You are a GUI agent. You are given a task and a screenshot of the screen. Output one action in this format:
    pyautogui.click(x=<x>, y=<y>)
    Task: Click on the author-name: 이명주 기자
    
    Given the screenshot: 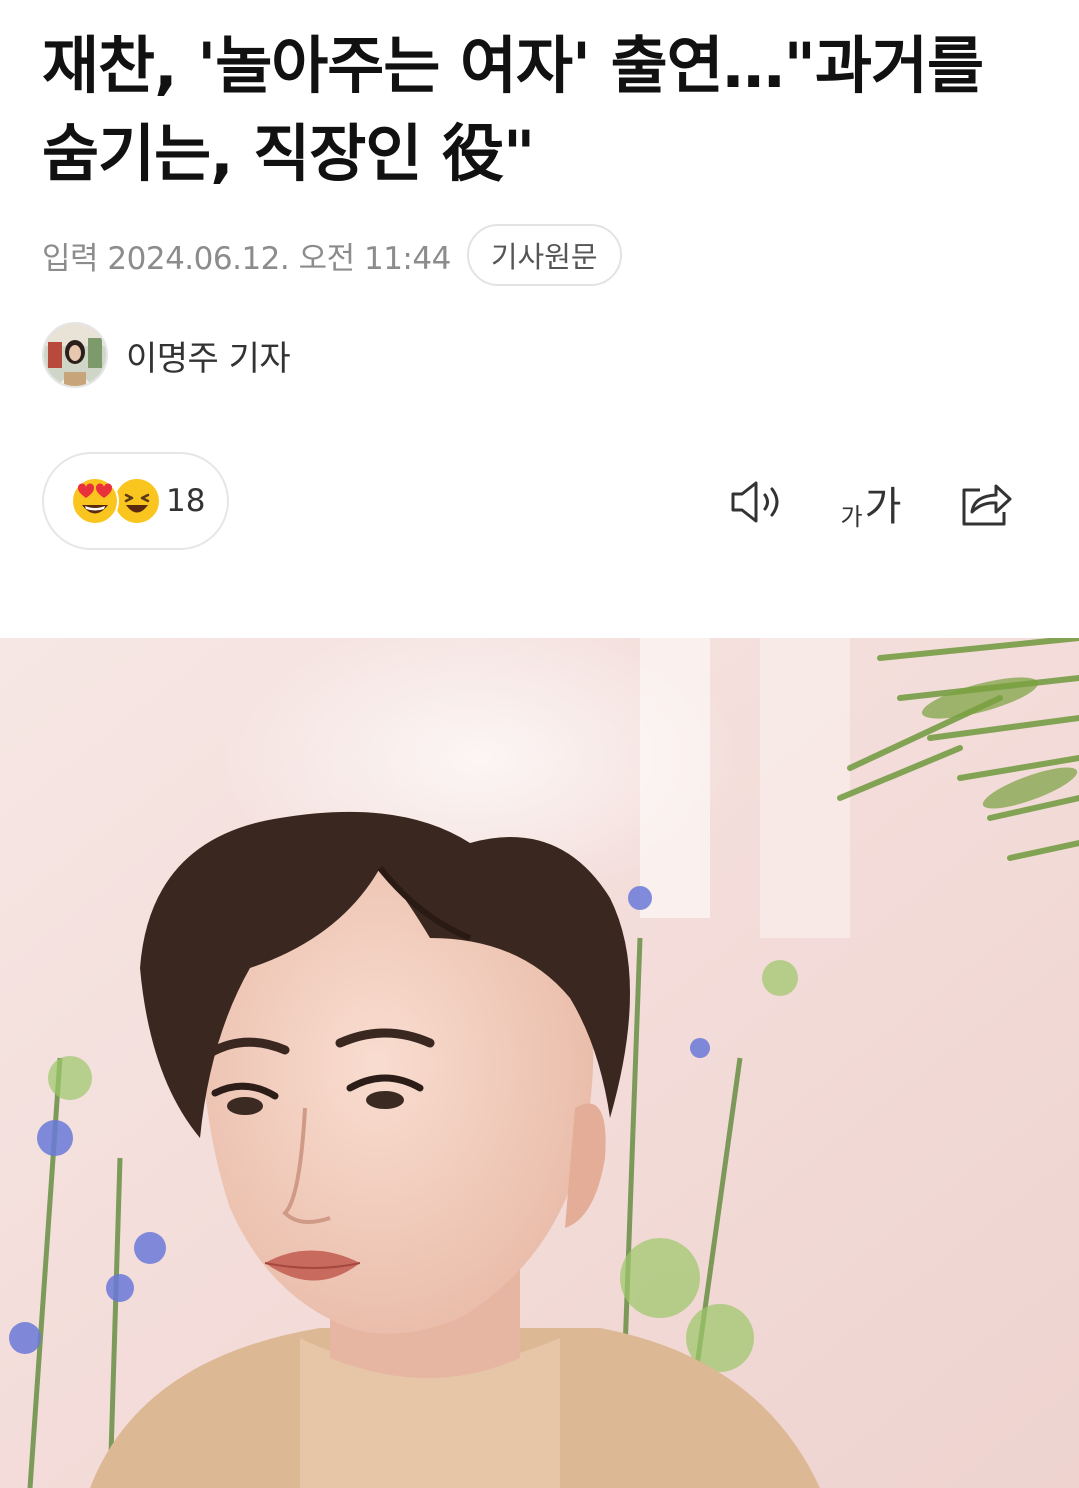 What is the action you would take?
    pyautogui.click(x=208, y=355)
    